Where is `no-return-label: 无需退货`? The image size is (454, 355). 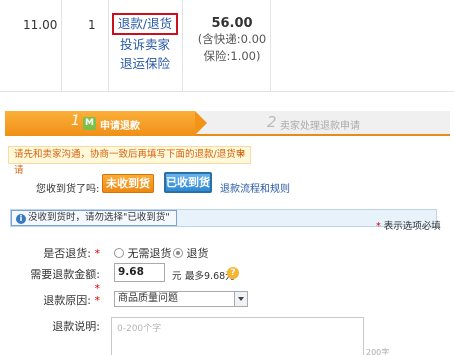
no-return-label: 无需退货 is located at coordinates (149, 253).